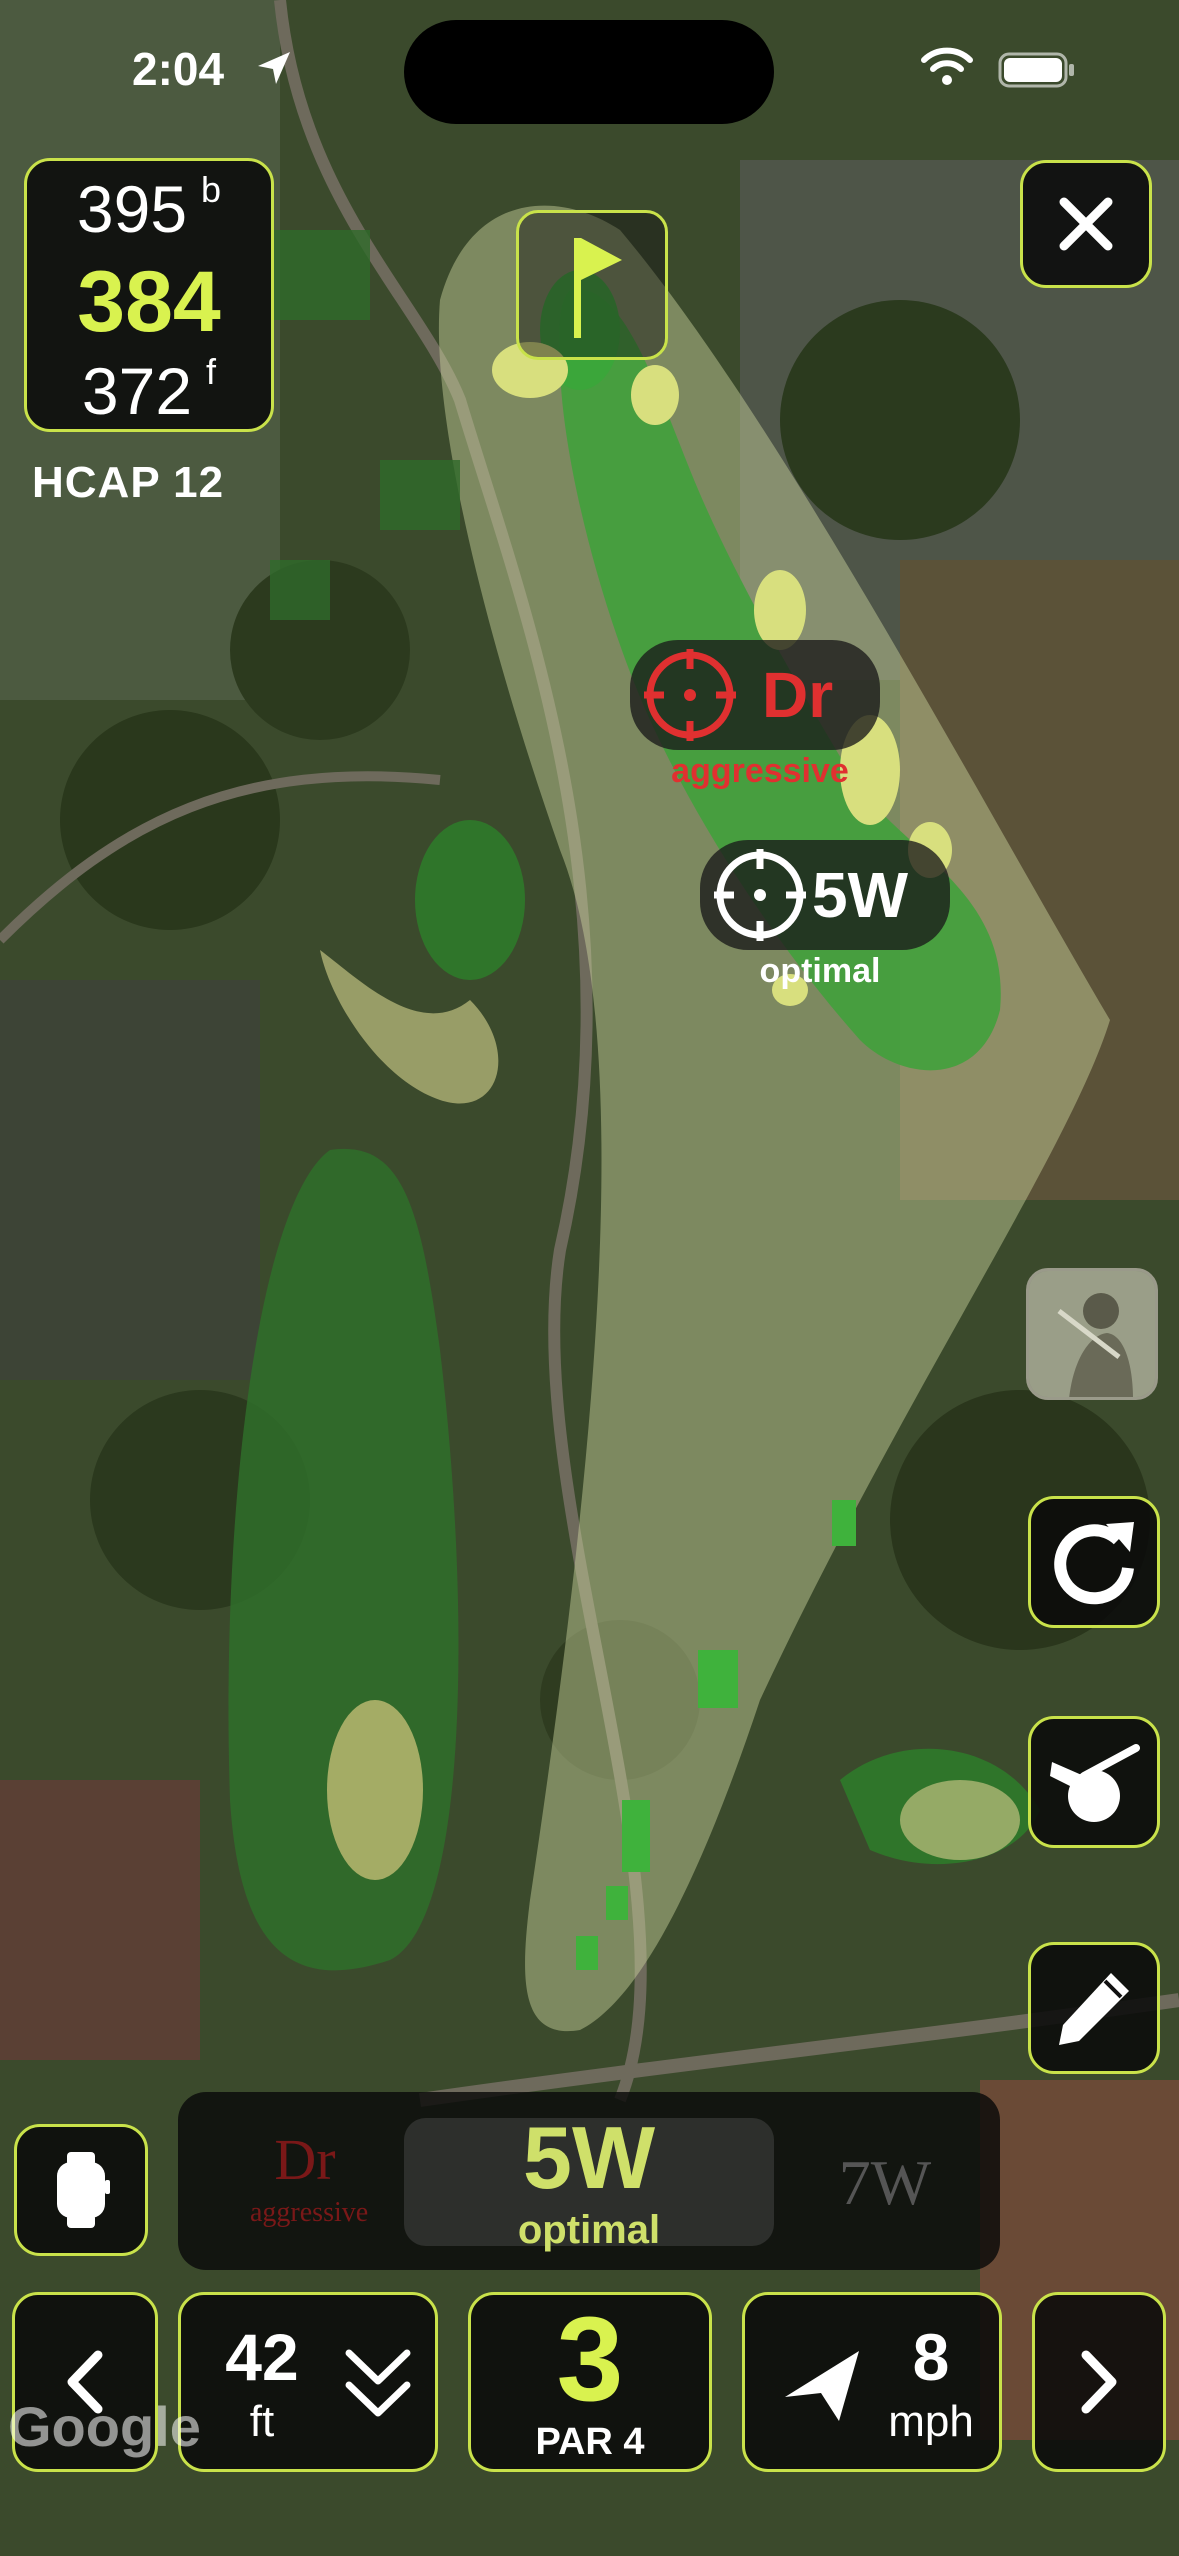 This screenshot has width=1179, height=2556. What do you see at coordinates (931, 2357) in the screenshot?
I see `wind-speed: 8` at bounding box center [931, 2357].